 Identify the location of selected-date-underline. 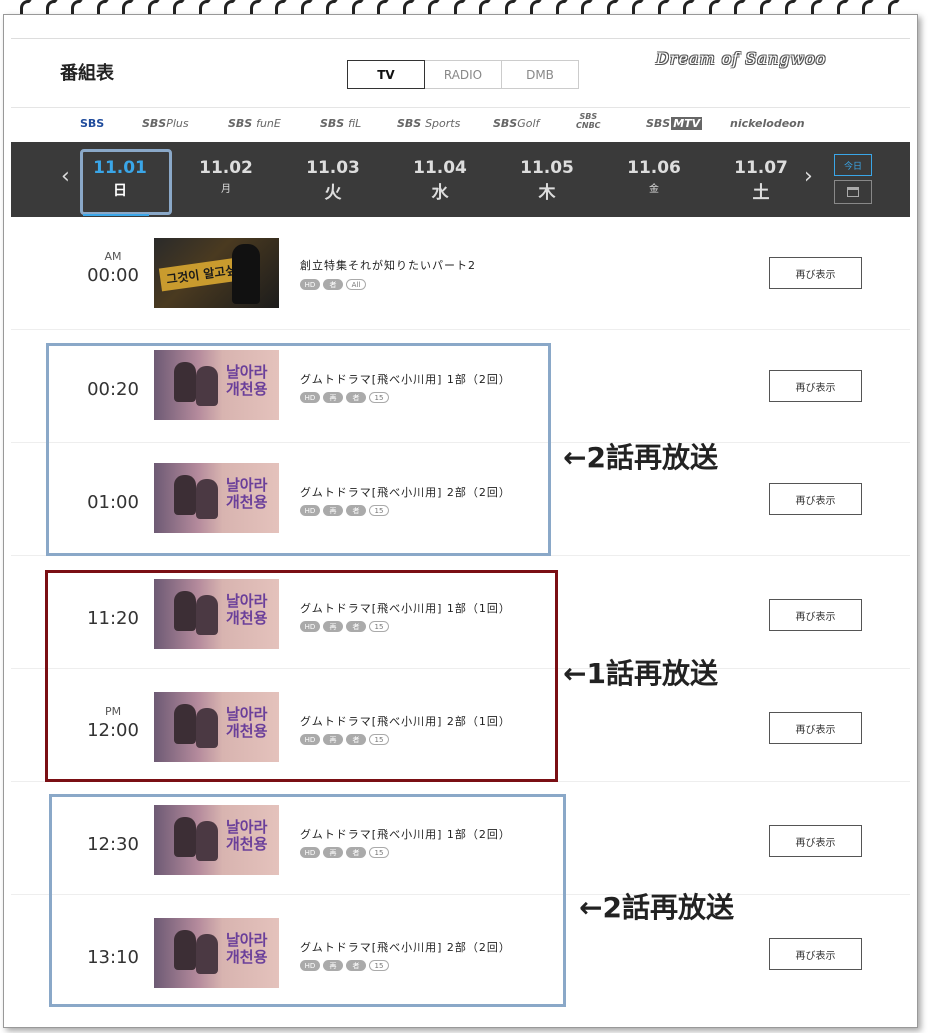
(116, 215).